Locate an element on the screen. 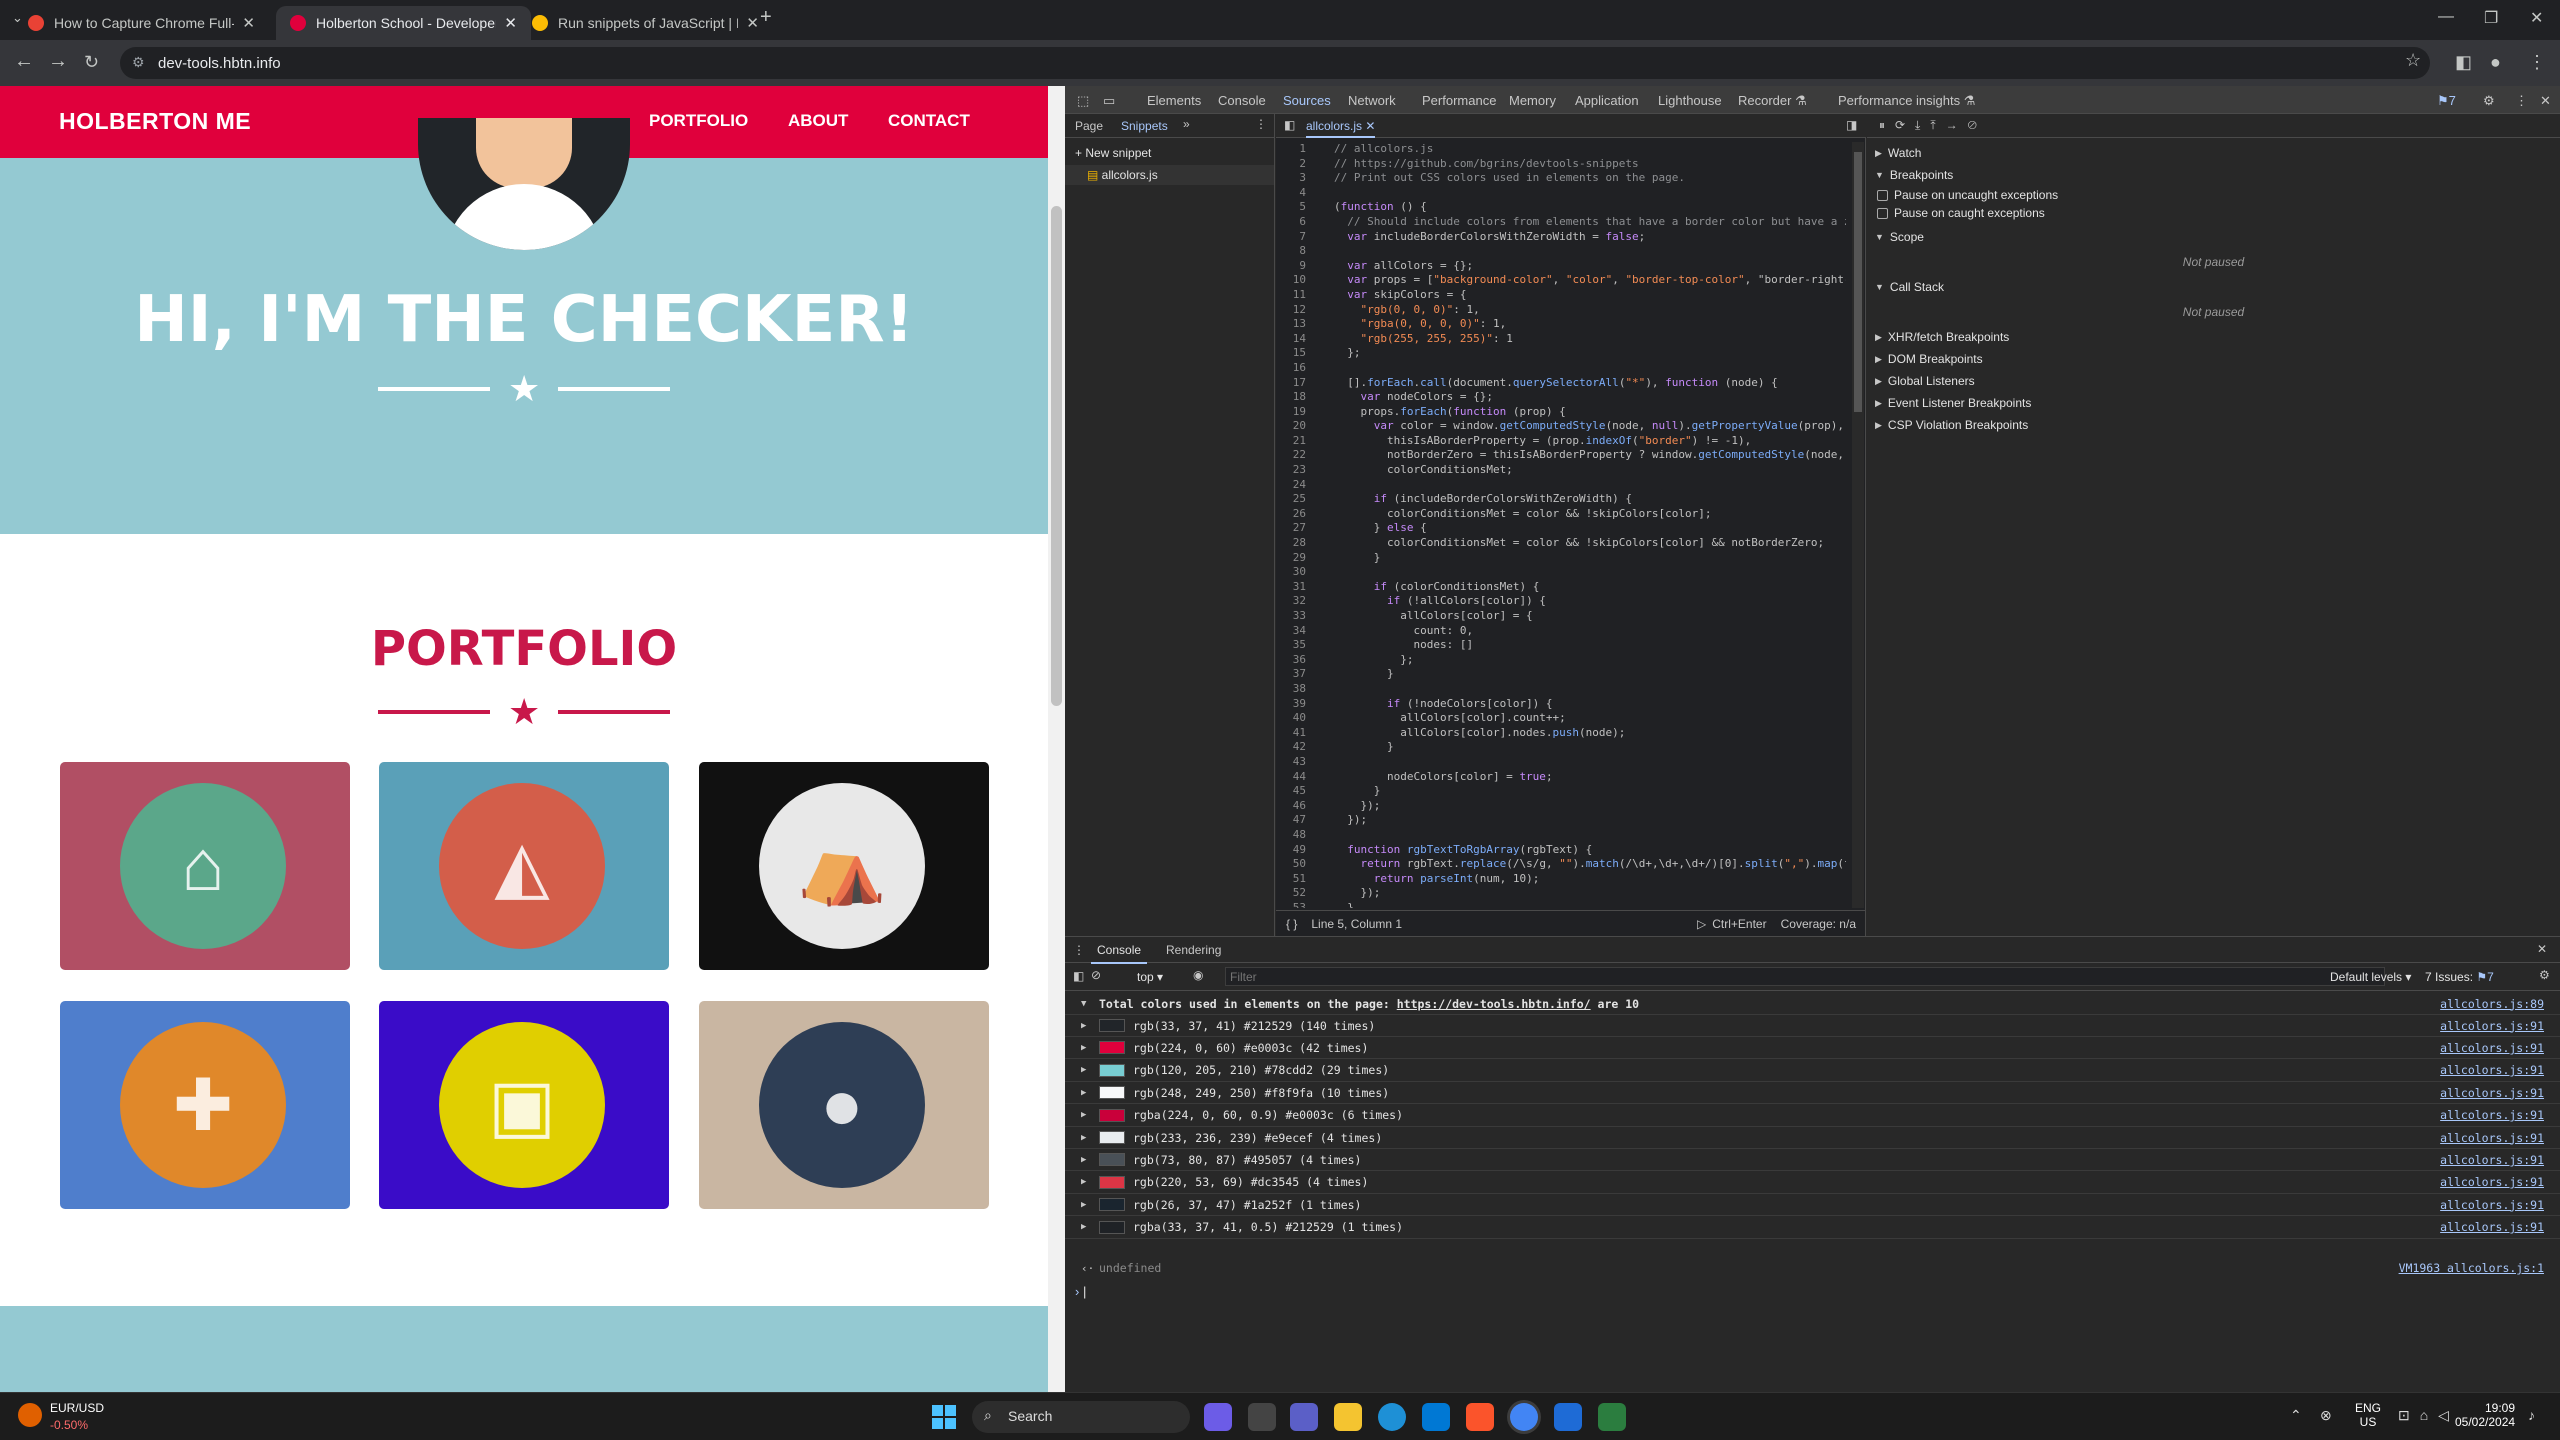  start-button is located at coordinates (944, 1417).